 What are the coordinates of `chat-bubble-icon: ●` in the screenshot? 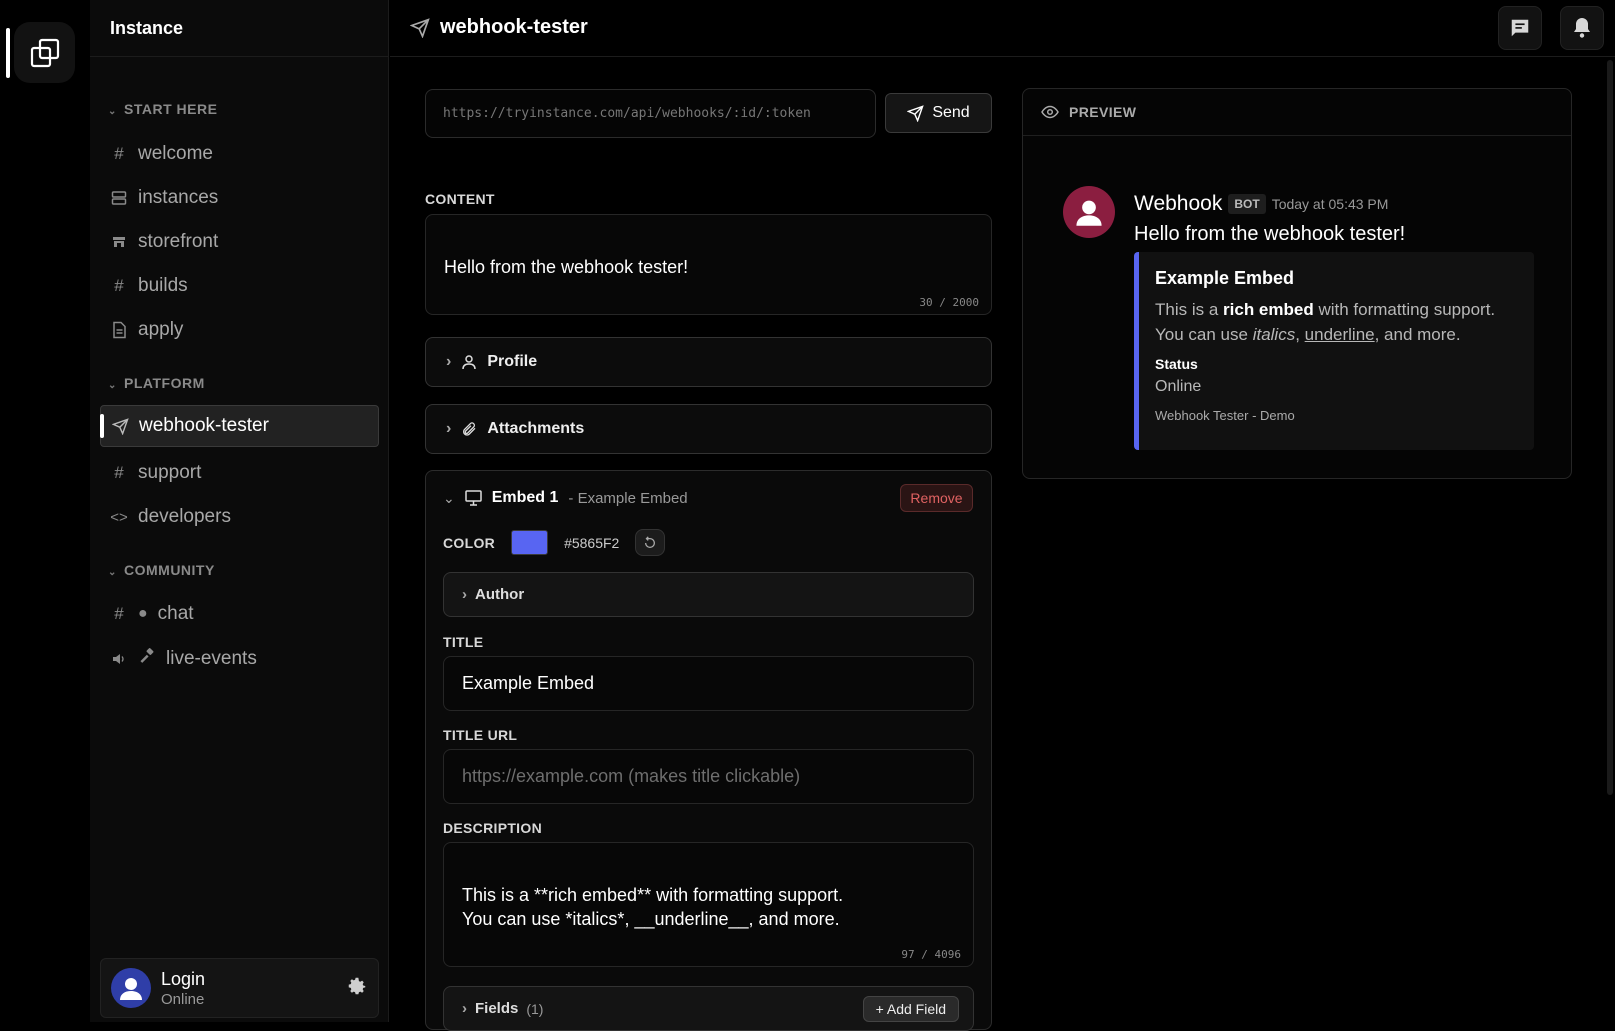 It's located at (143, 613).